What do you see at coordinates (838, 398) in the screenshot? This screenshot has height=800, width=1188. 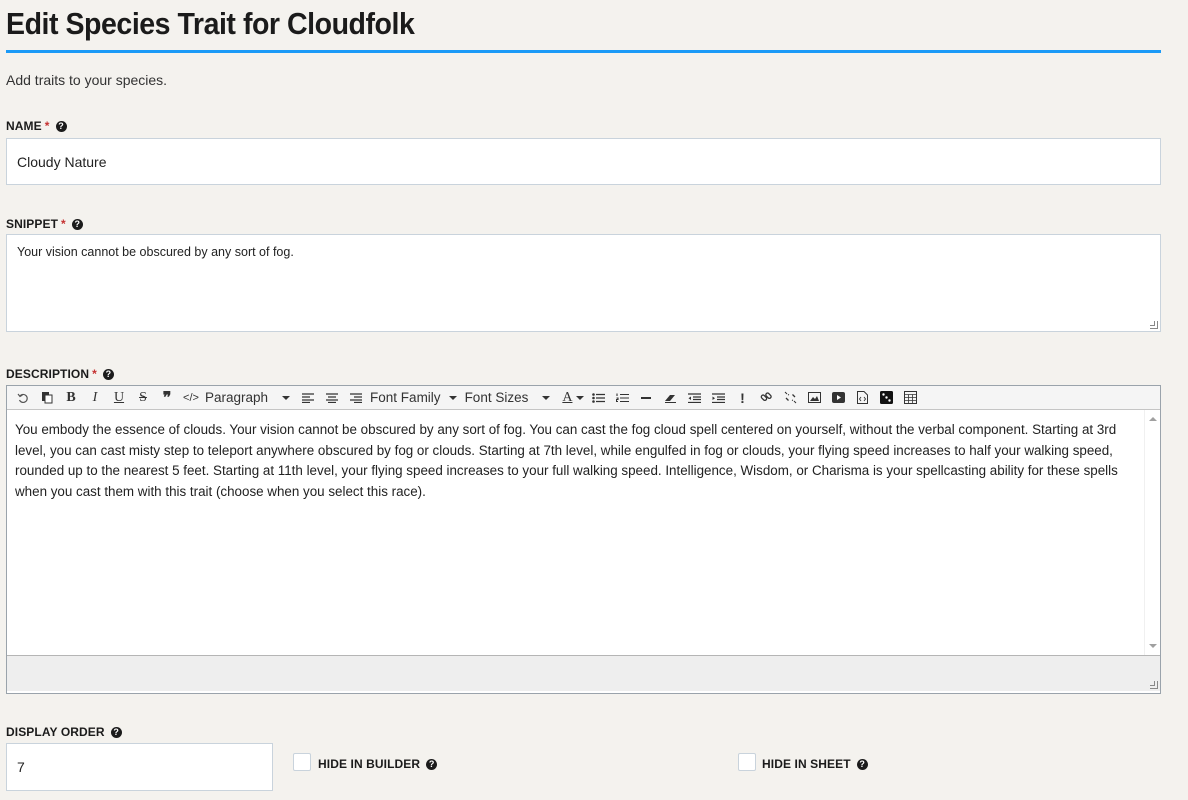 I see `video-icon` at bounding box center [838, 398].